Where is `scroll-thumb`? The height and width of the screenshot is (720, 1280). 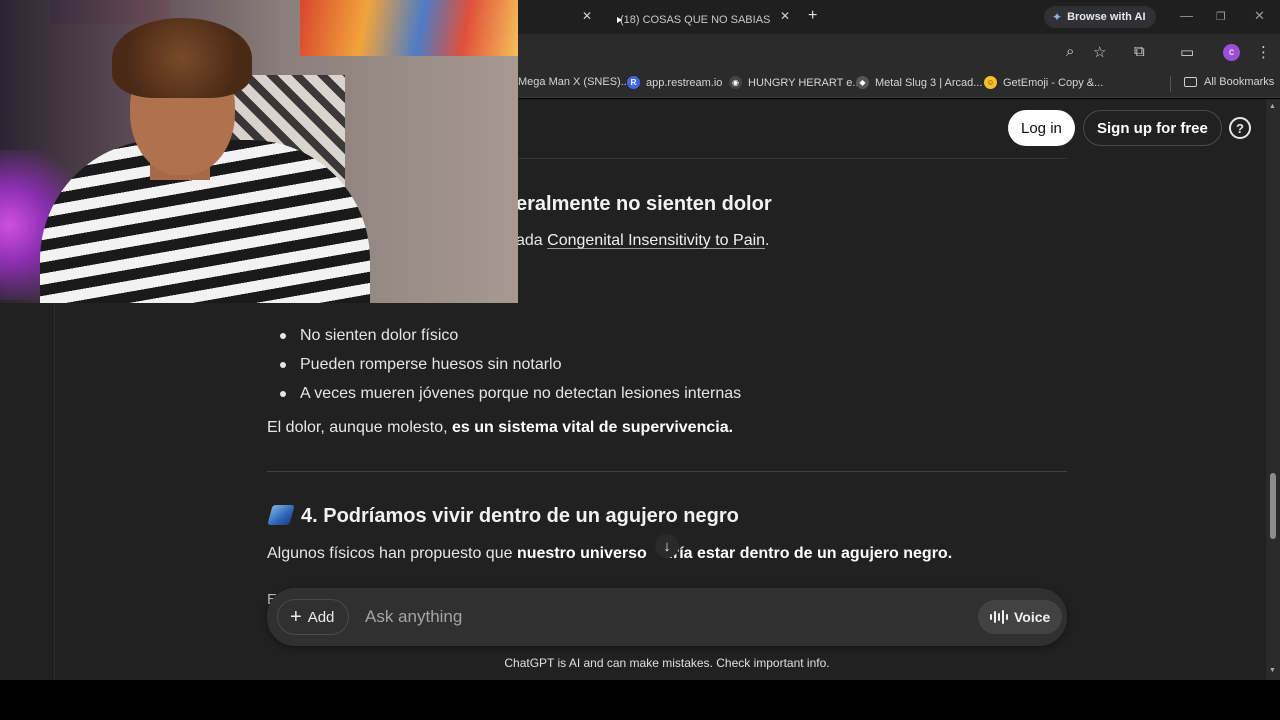 scroll-thumb is located at coordinates (1273, 506).